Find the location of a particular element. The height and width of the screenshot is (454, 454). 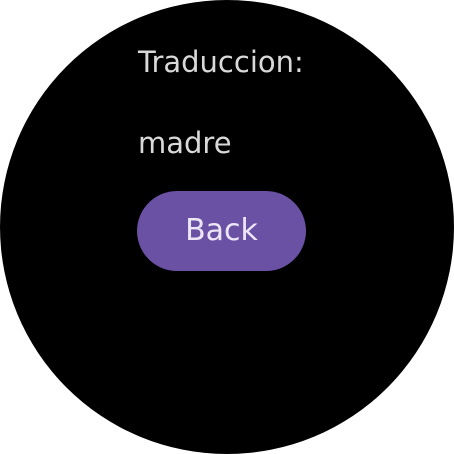

translation-heading: Traduccion: is located at coordinates (221, 62).